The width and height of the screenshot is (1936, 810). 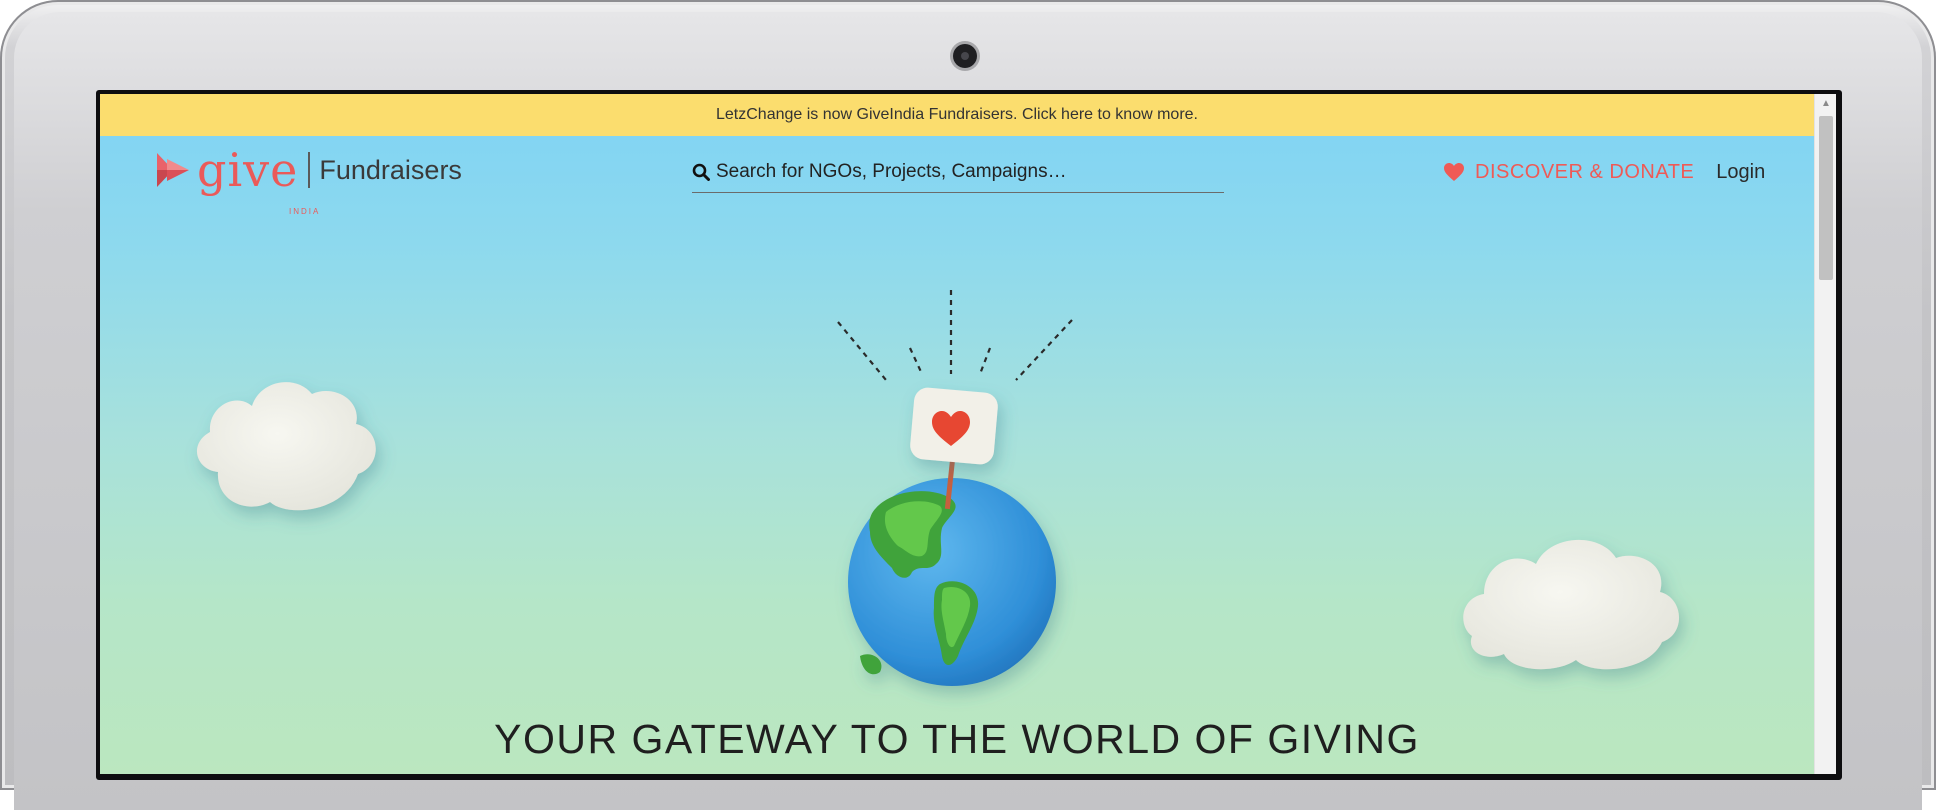 What do you see at coordinates (1571, 604) in the screenshot?
I see `cloud-right` at bounding box center [1571, 604].